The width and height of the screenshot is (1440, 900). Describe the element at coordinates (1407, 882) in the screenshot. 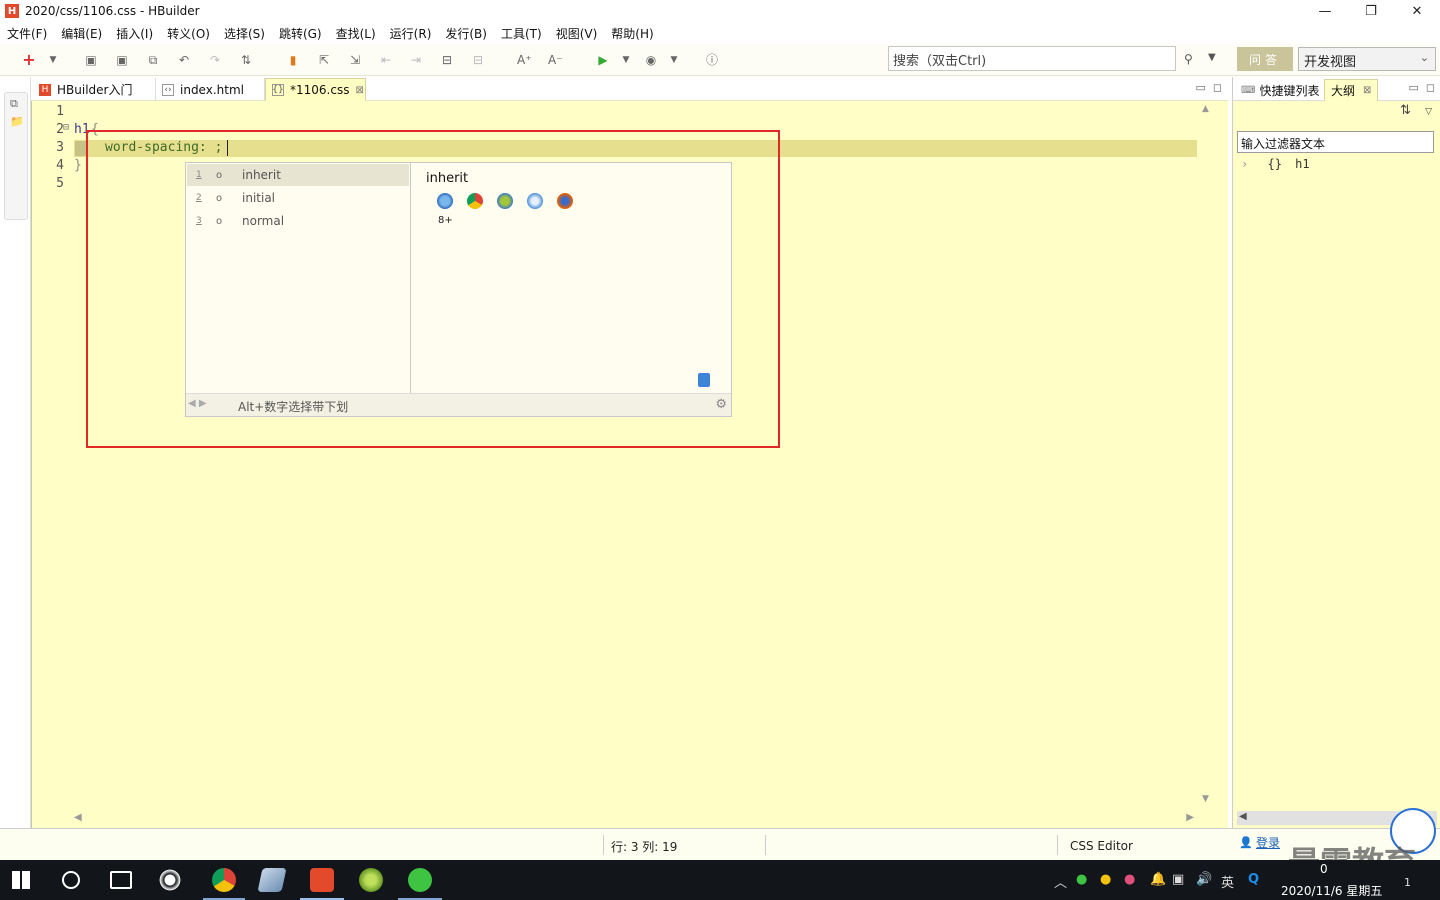

I see `notification-count: 1` at that location.